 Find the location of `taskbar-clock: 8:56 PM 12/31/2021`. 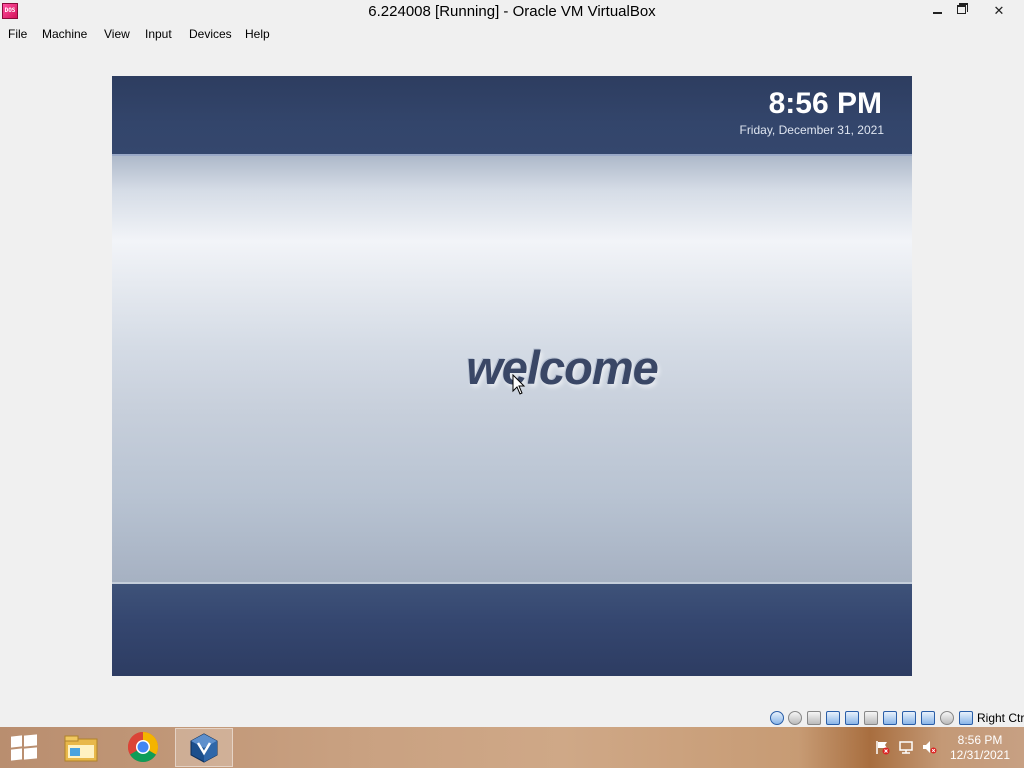

taskbar-clock: 8:56 PM 12/31/2021 is located at coordinates (980, 748).